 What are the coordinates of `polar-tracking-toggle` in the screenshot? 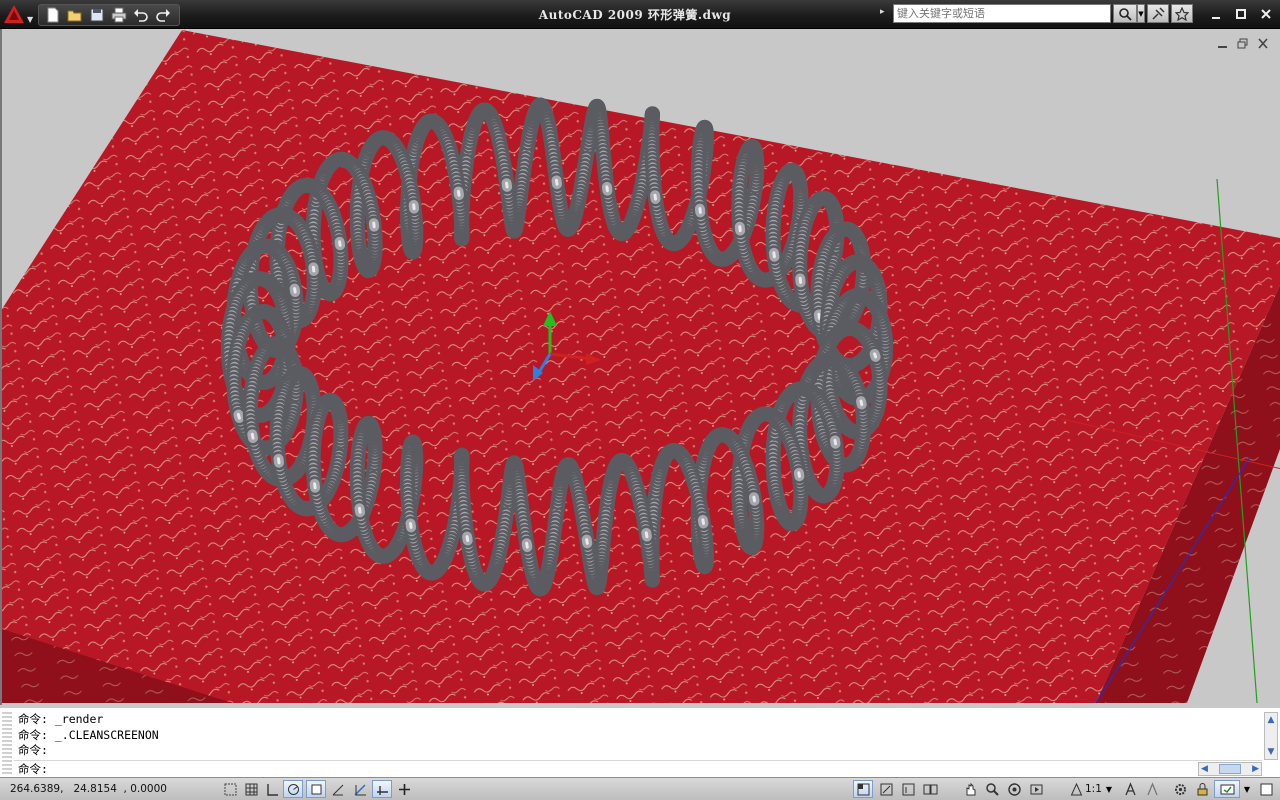 It's located at (316, 789).